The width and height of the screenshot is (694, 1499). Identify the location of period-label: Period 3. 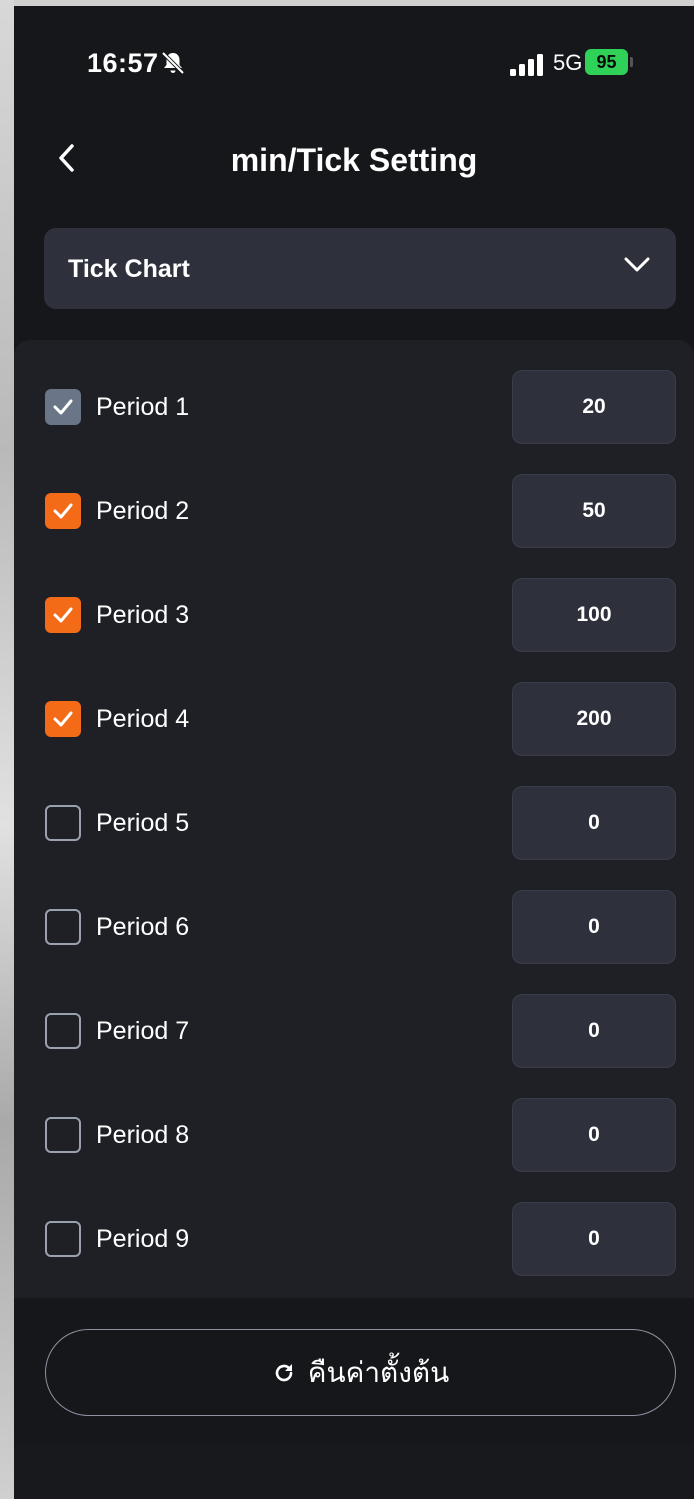
(143, 615).